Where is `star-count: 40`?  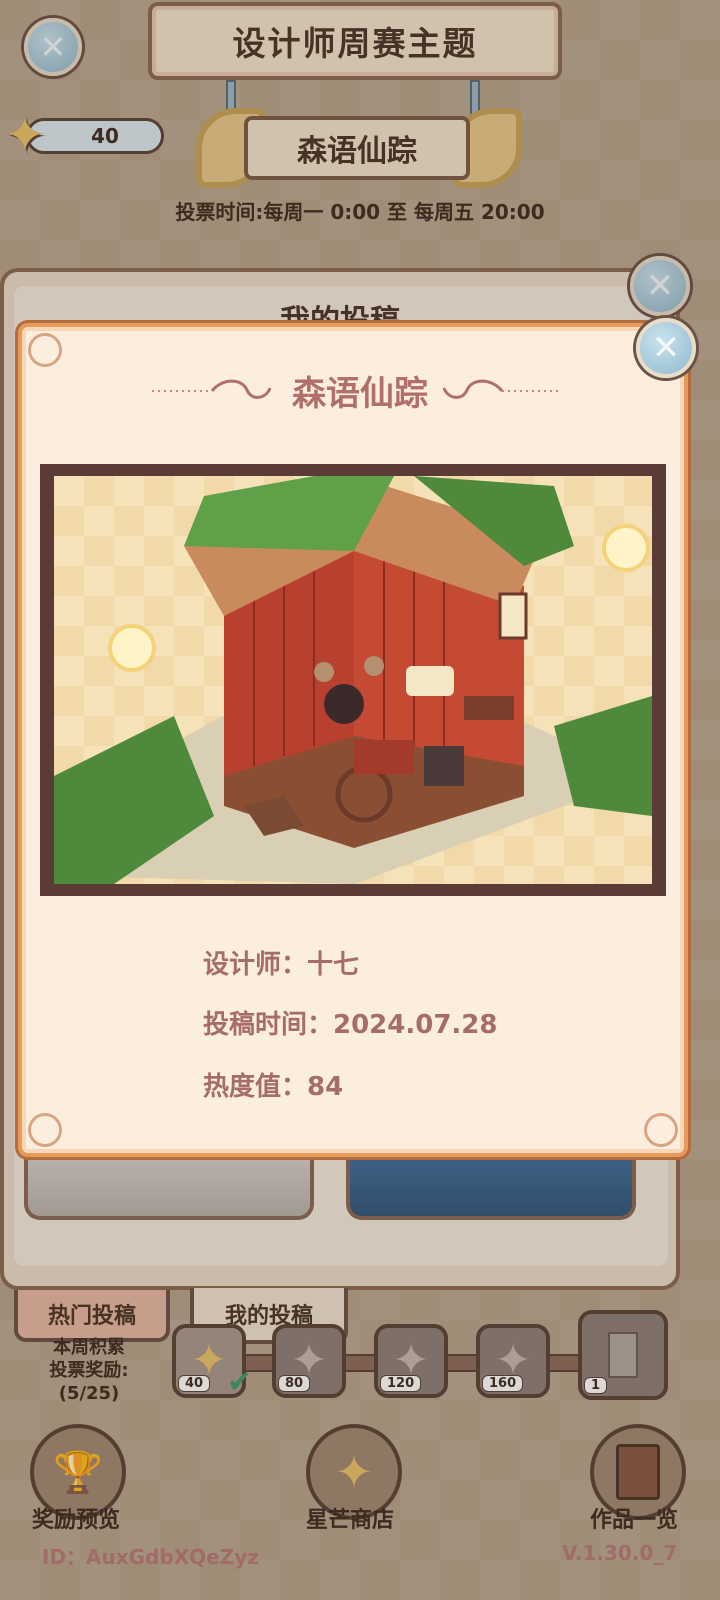
star-count: 40 is located at coordinates (105, 136).